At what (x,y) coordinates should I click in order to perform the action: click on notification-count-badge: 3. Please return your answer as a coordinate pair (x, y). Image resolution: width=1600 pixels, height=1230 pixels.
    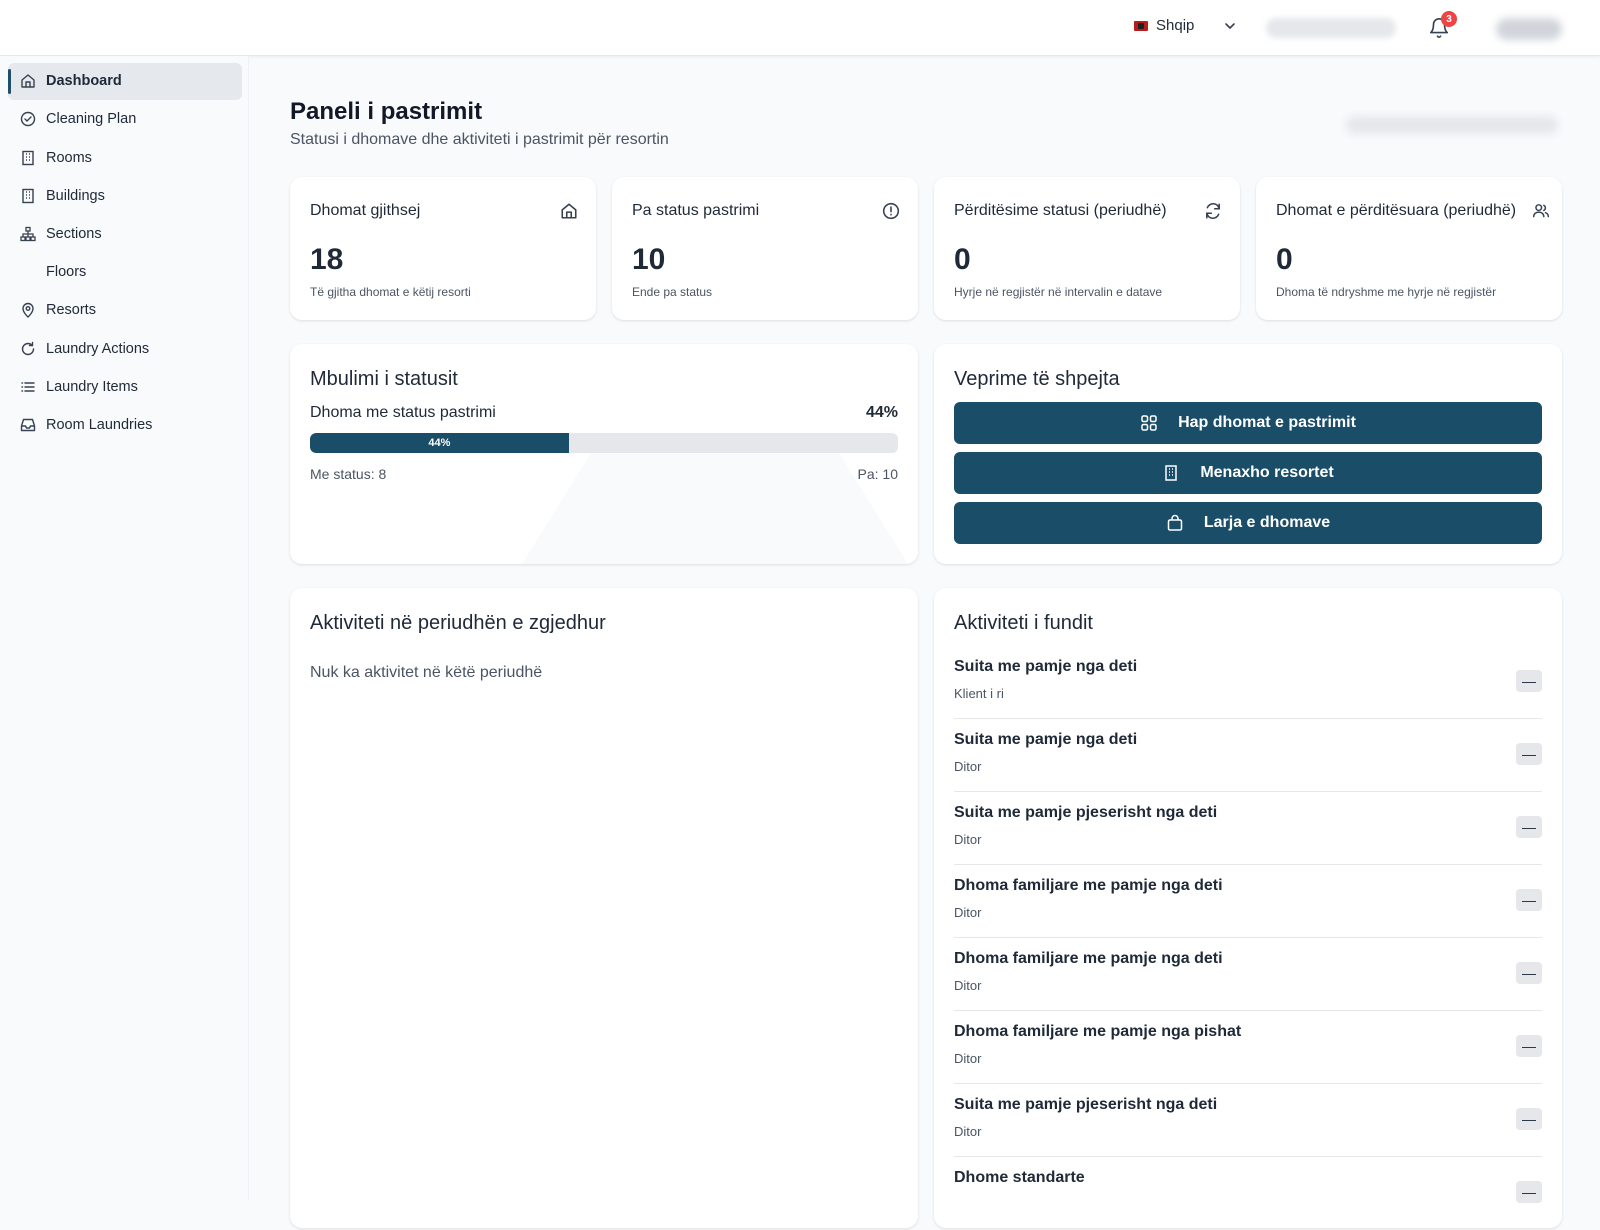
    Looking at the image, I should click on (1449, 19).